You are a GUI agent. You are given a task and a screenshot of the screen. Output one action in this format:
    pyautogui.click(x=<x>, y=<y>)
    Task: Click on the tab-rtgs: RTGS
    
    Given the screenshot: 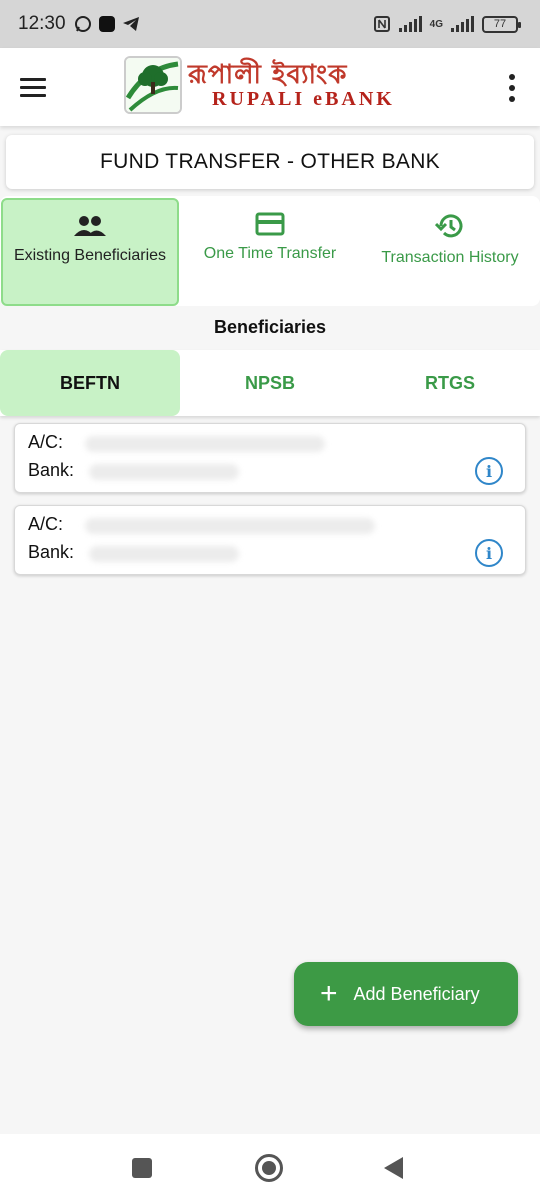 What is the action you would take?
    pyautogui.click(x=450, y=383)
    